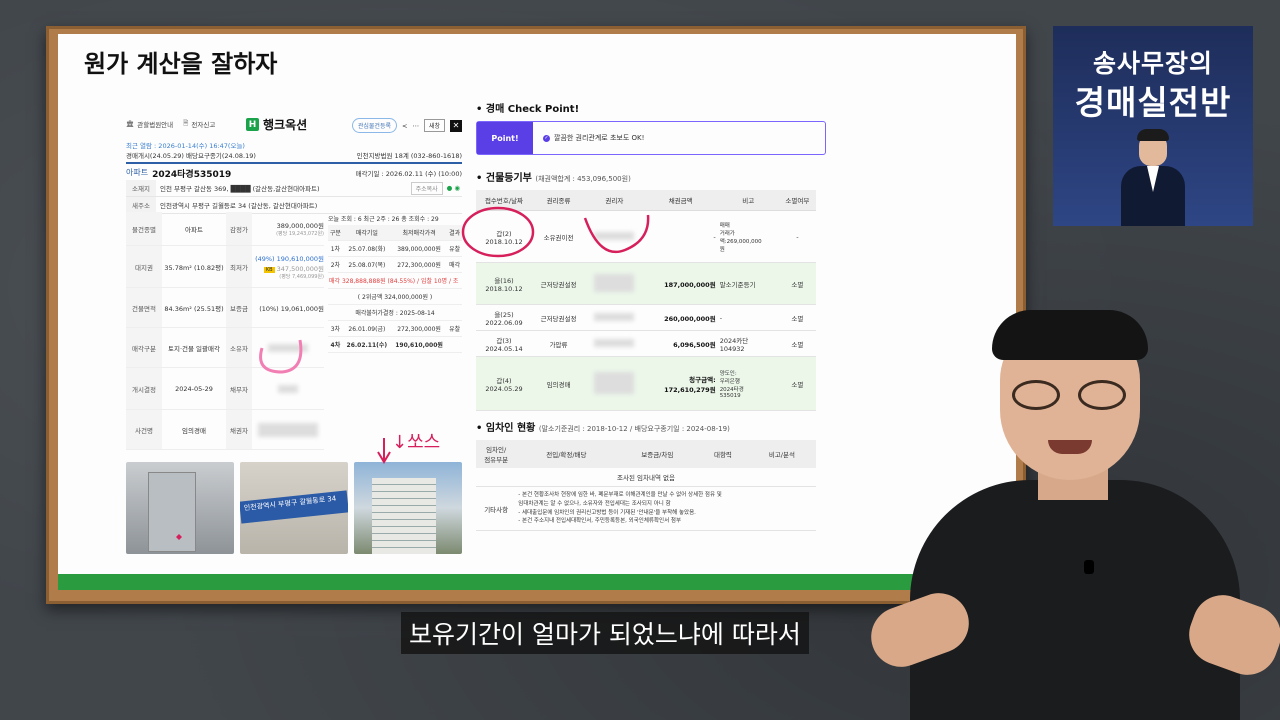  Describe the element at coordinates (559, 200) in the screenshot. I see `registry-col-header: 권리종류` at that location.